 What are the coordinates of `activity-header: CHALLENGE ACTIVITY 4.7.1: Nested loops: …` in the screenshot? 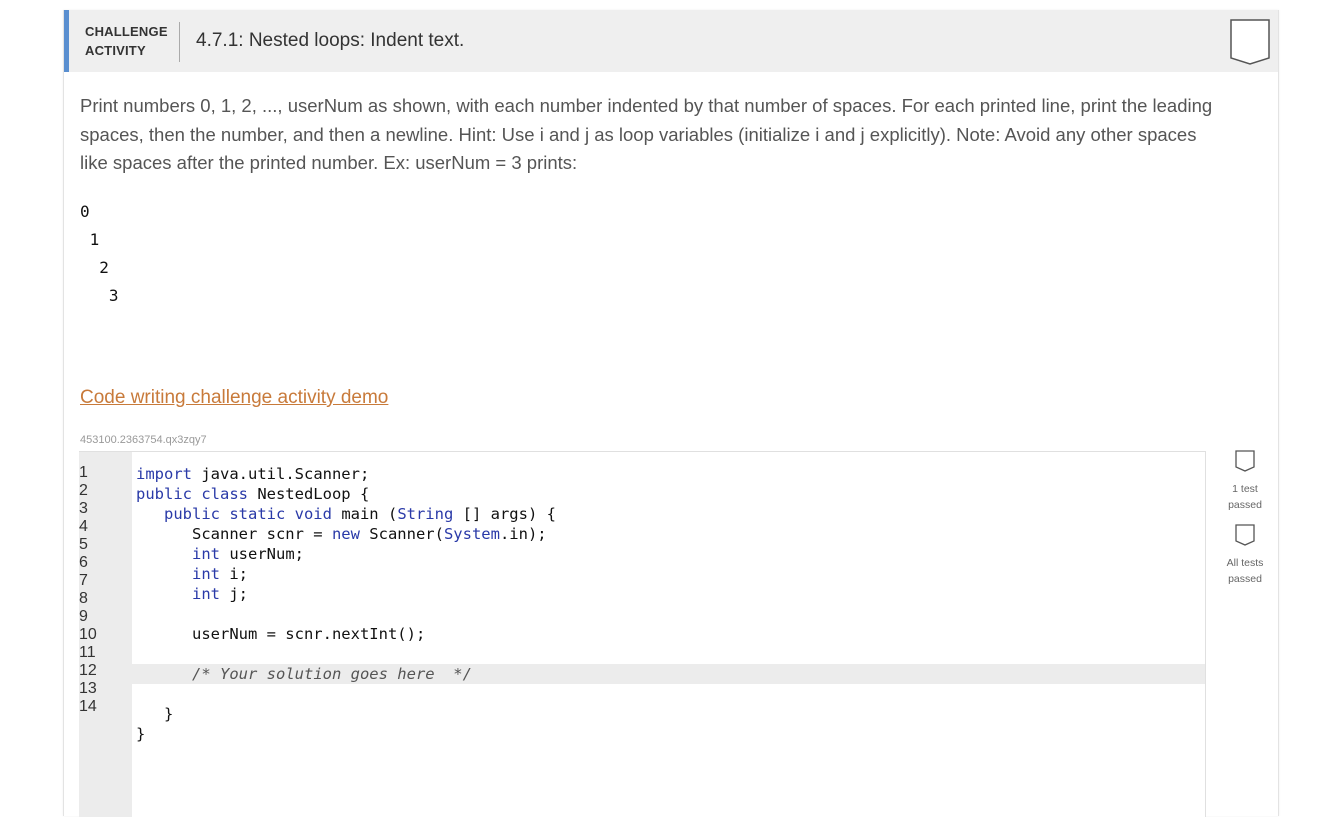 It's located at (671, 41).